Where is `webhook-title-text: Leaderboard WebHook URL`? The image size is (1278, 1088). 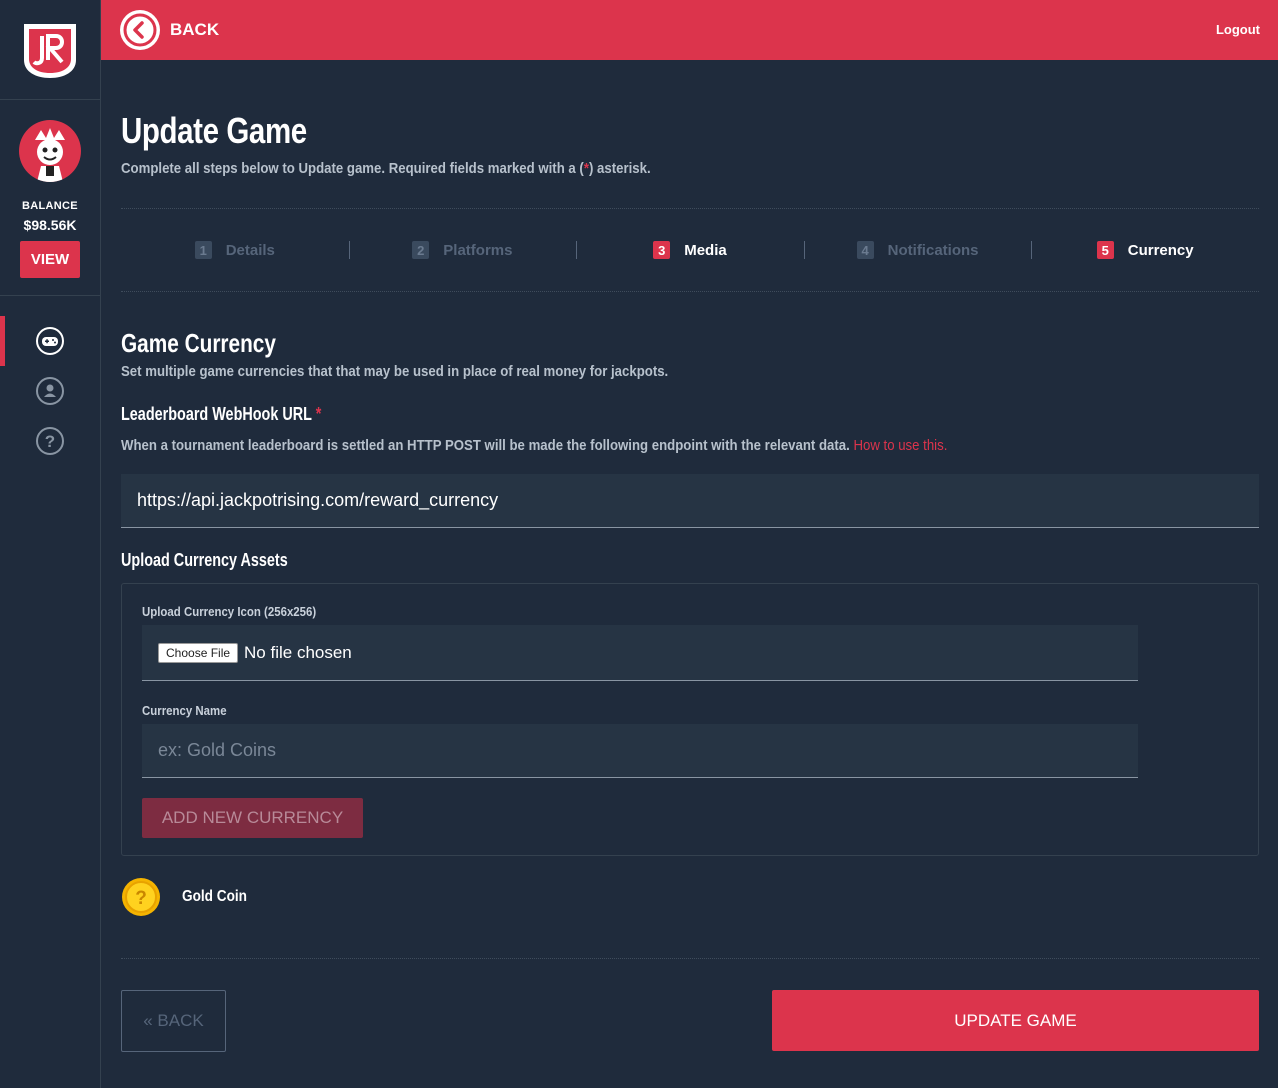 webhook-title-text: Leaderboard WebHook URL is located at coordinates (216, 414).